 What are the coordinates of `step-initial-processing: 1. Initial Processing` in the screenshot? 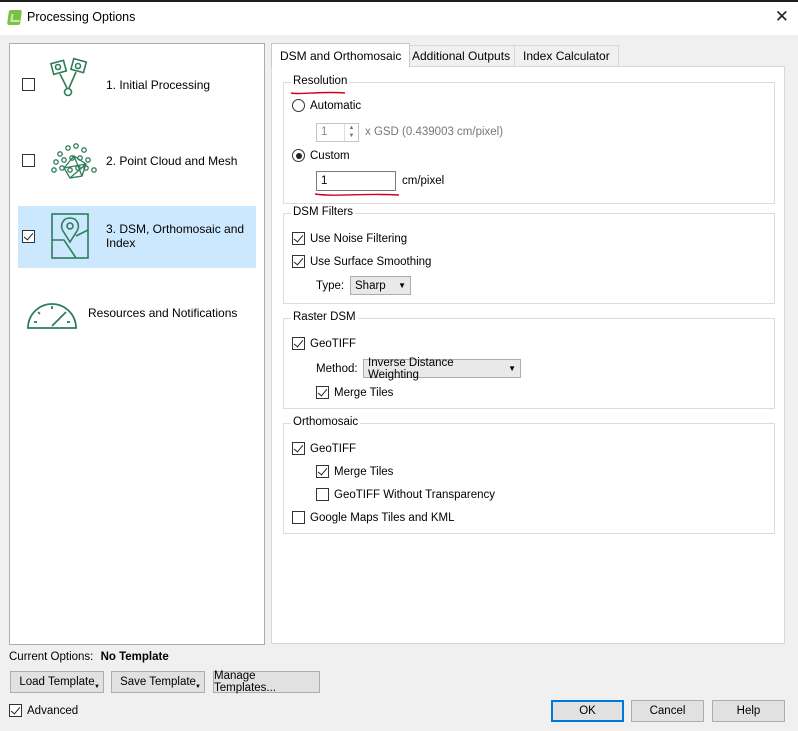 It's located at (137, 85).